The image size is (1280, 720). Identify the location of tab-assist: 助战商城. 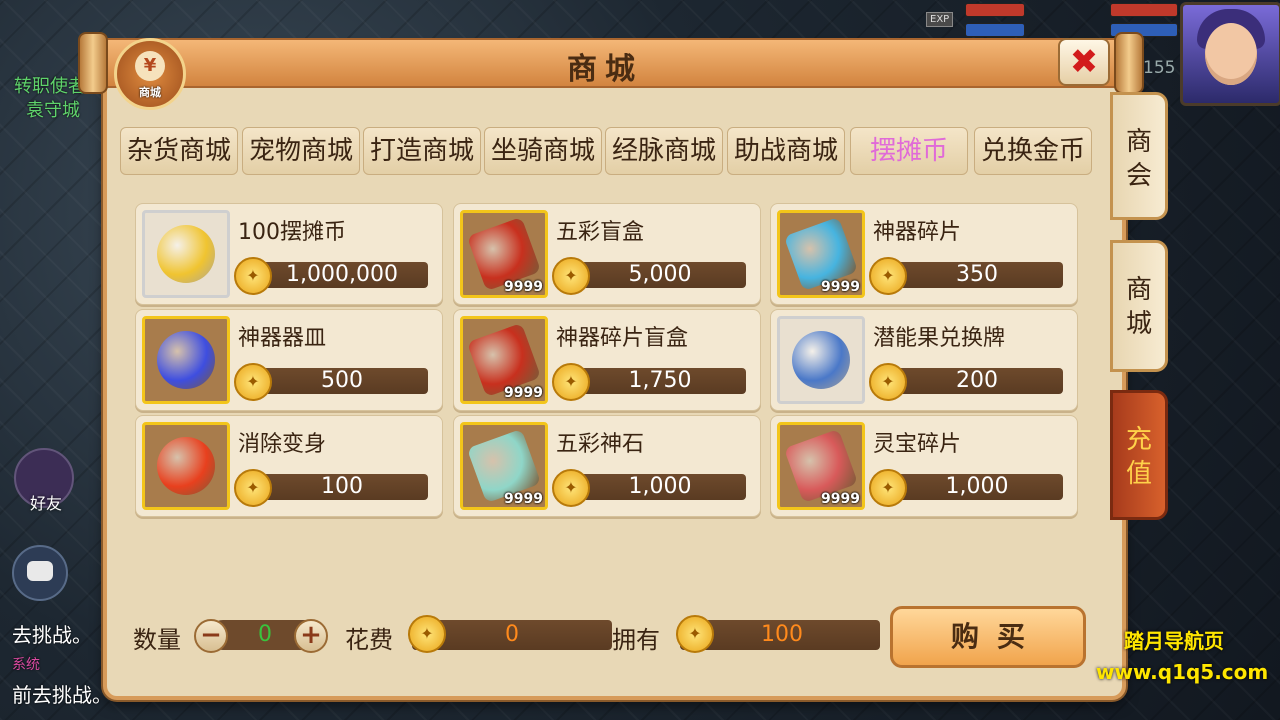
(786, 151).